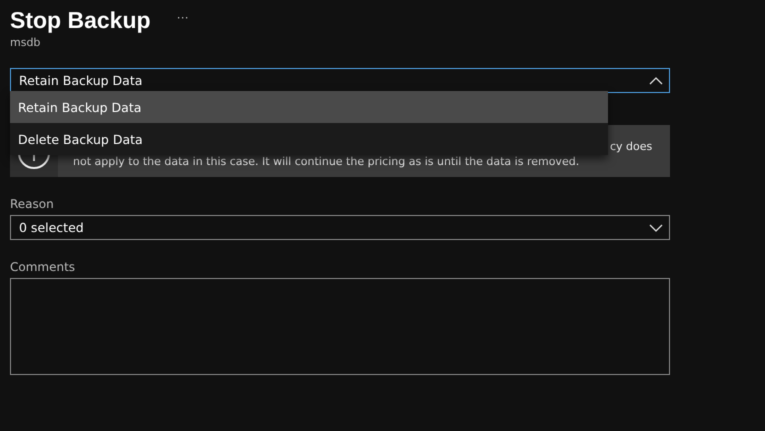  Describe the element at coordinates (309, 107) in the screenshot. I see `dropdown-option: Retain Backup Data` at that location.